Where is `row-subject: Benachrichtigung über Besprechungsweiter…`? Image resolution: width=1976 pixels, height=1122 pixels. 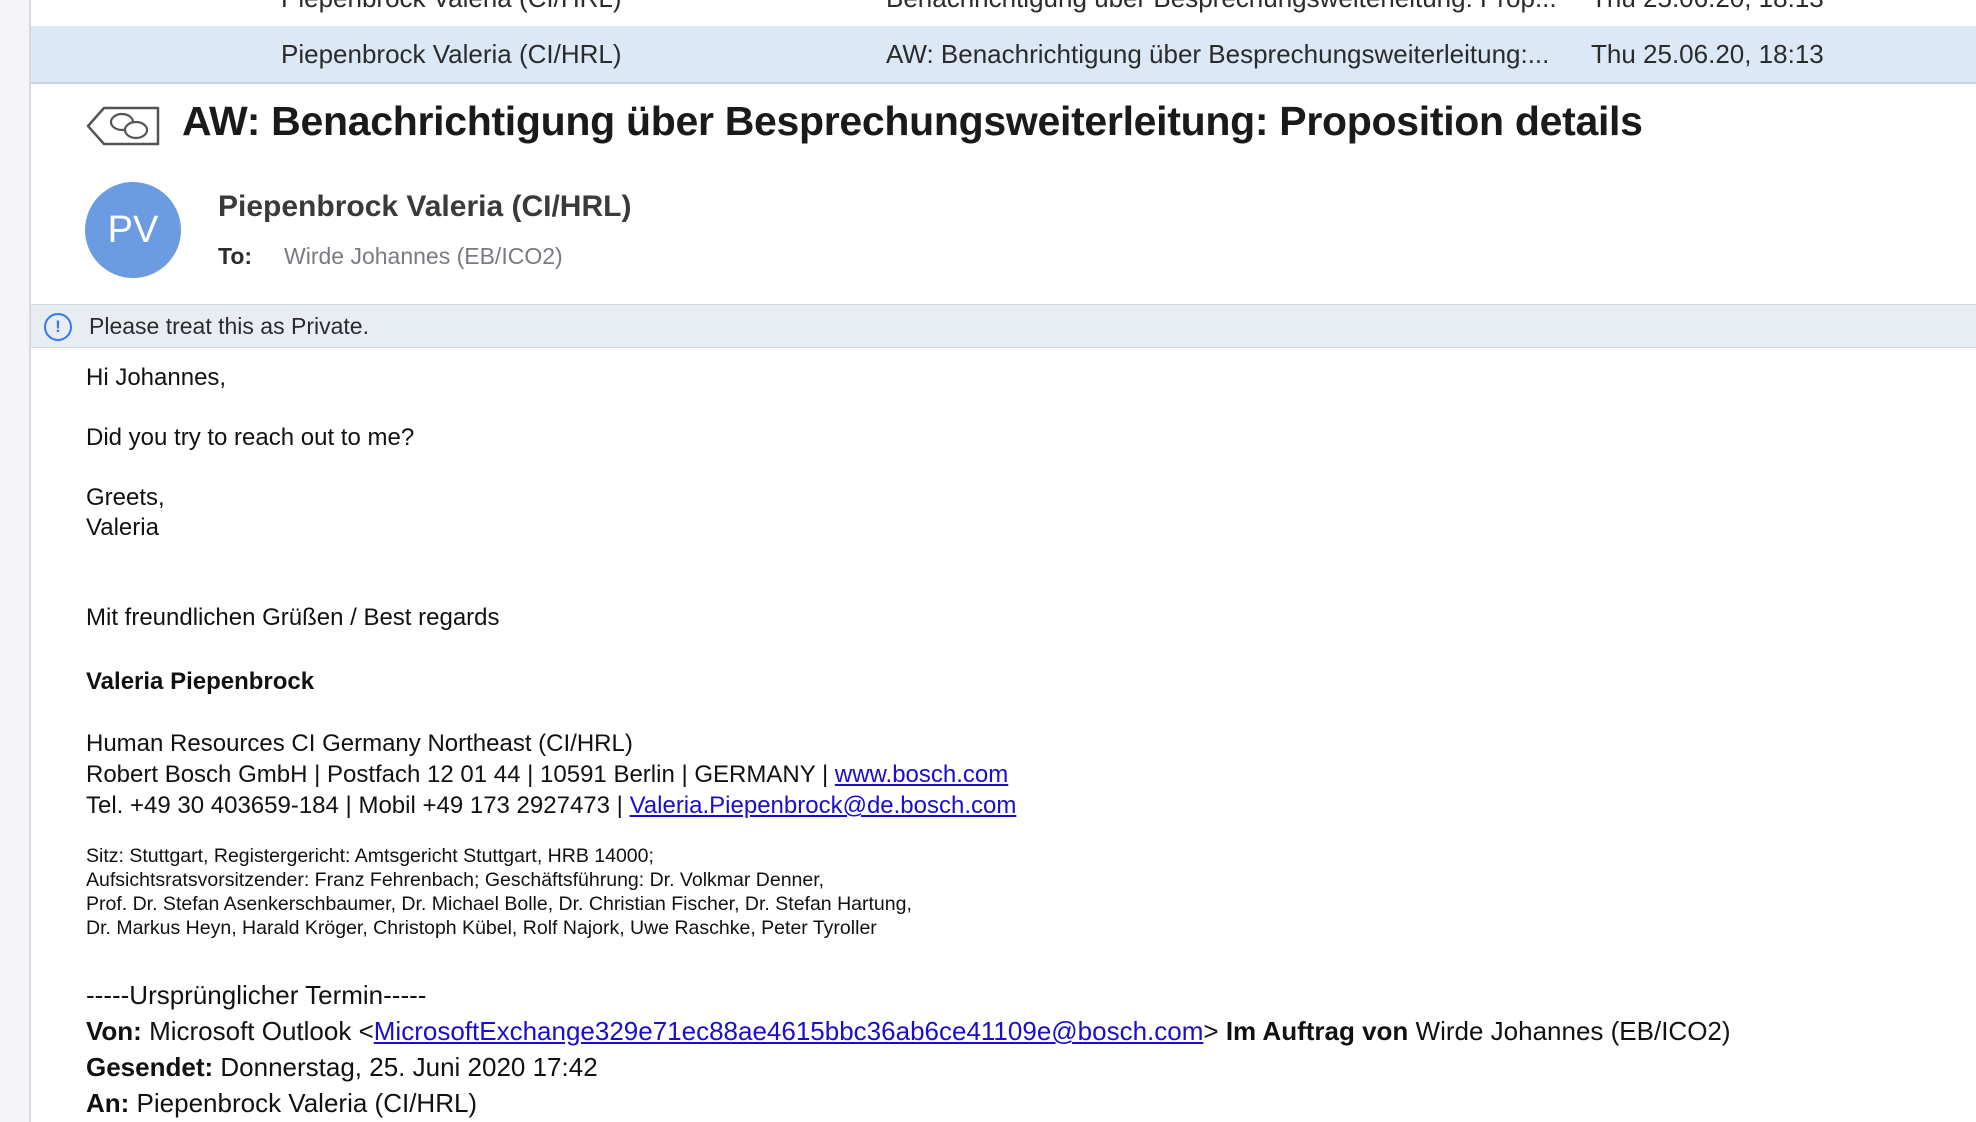 row-subject: Benachrichtigung über Besprechungsweiter… is located at coordinates (1246, 13).